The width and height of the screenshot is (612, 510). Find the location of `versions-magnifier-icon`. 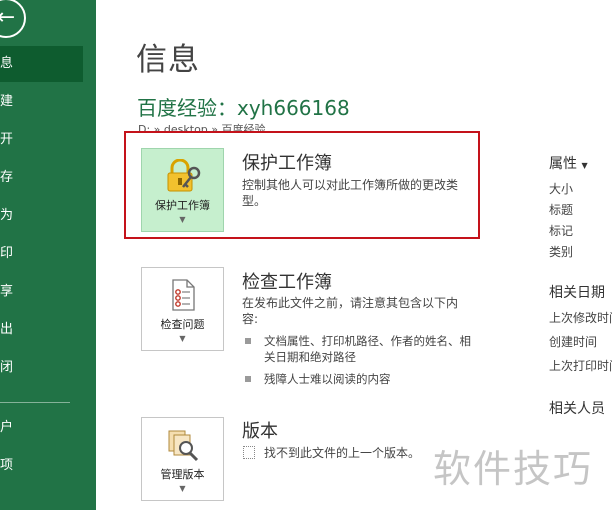

versions-magnifier-icon is located at coordinates (183, 446).